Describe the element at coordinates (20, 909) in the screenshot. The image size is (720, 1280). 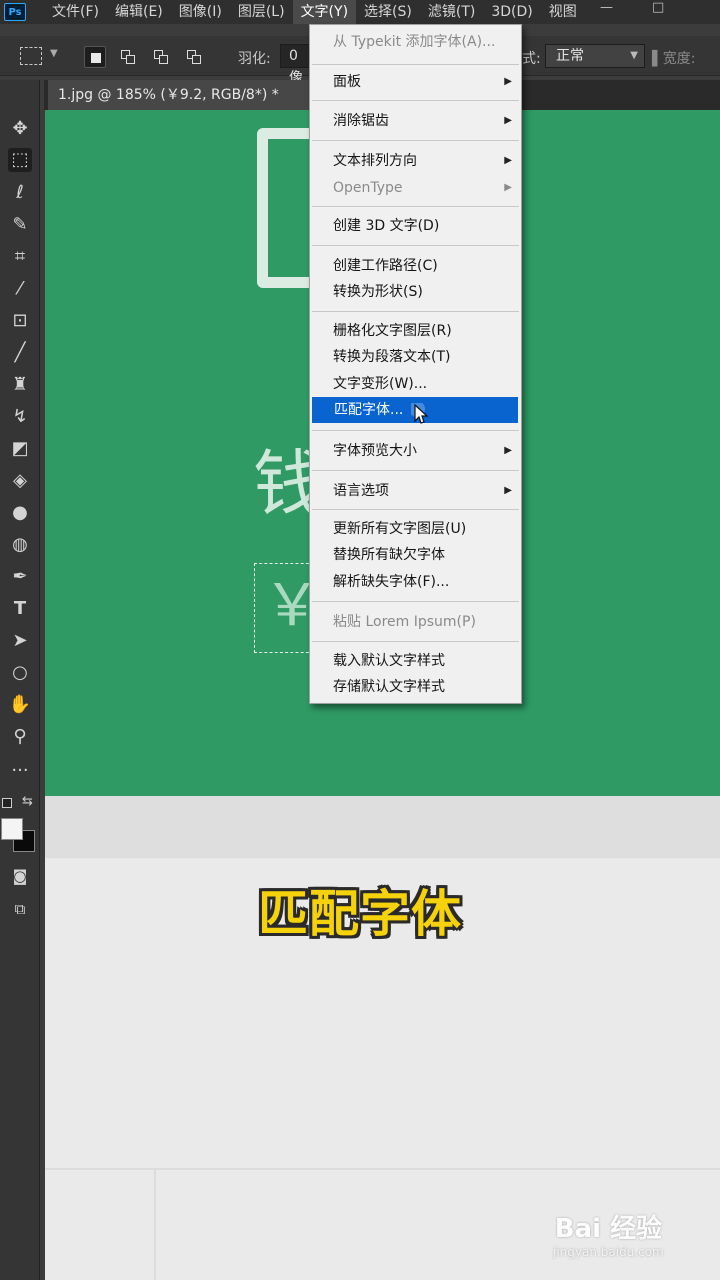
I see `screen-mode-icon: ⧉` at that location.